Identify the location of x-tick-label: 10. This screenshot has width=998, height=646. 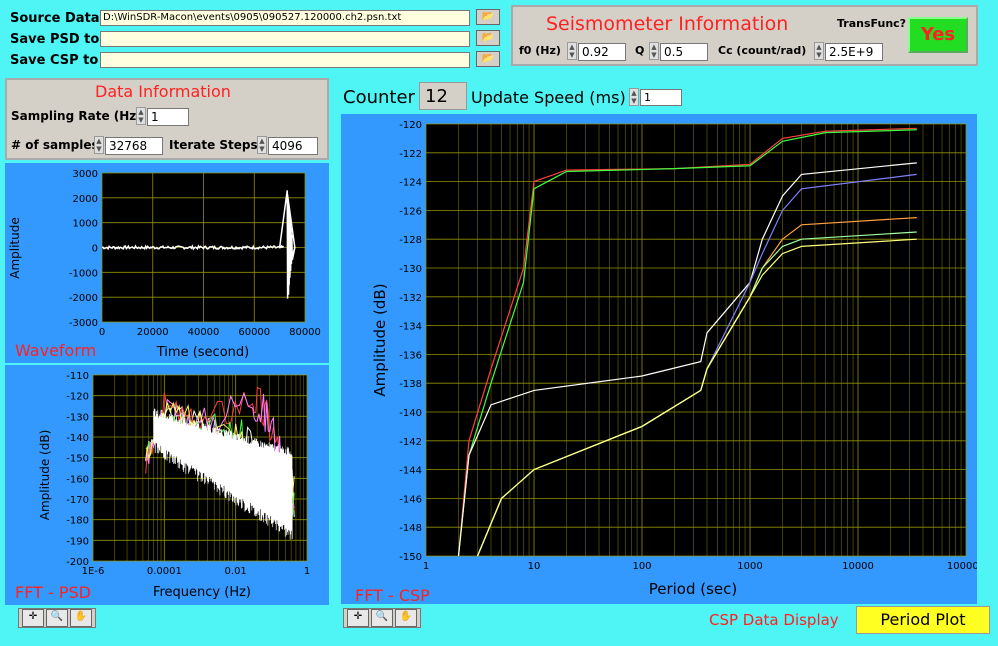
(534, 566).